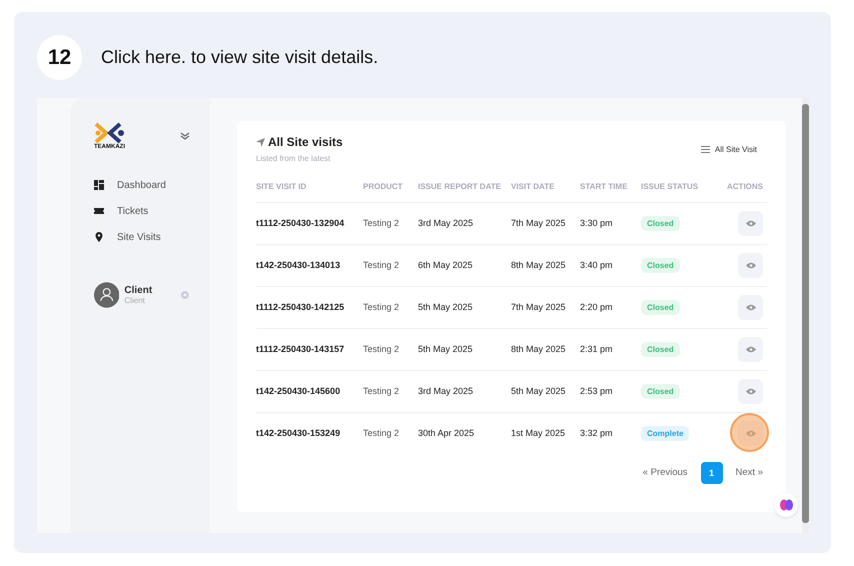 This screenshot has width=854, height=566. I want to click on previous-link: « Previous, so click(665, 472).